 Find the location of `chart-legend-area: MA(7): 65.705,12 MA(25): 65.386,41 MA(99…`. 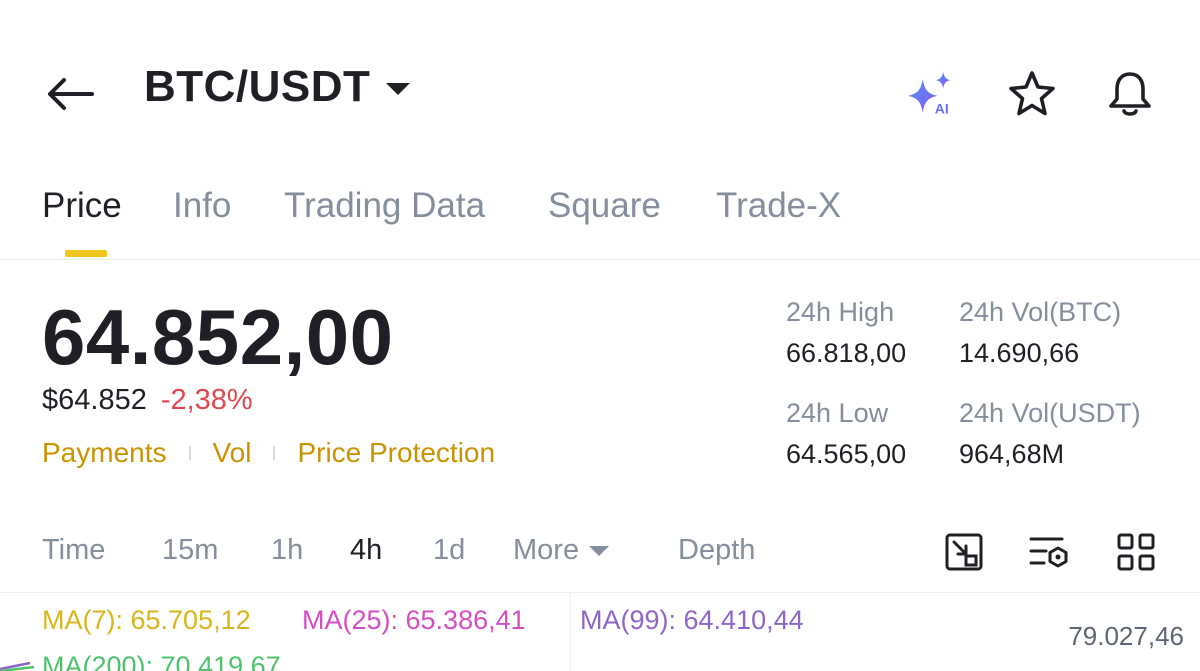

chart-legend-area: MA(7): 65.705,12 MA(25): 65.386,41 MA(99… is located at coordinates (600, 631).